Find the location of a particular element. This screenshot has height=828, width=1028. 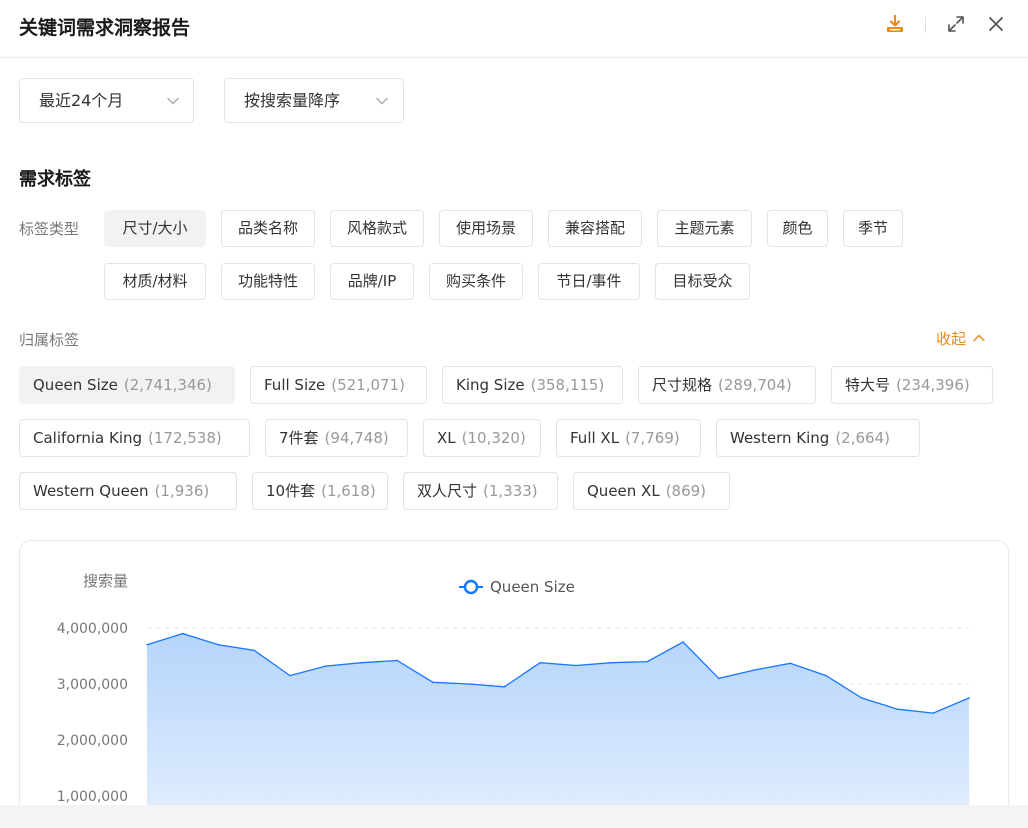

tag-name: King Size is located at coordinates (490, 385).